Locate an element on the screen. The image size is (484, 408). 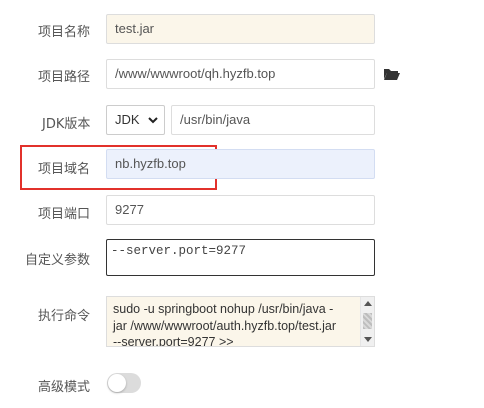
jdk-select: JDK is located at coordinates (135, 120).